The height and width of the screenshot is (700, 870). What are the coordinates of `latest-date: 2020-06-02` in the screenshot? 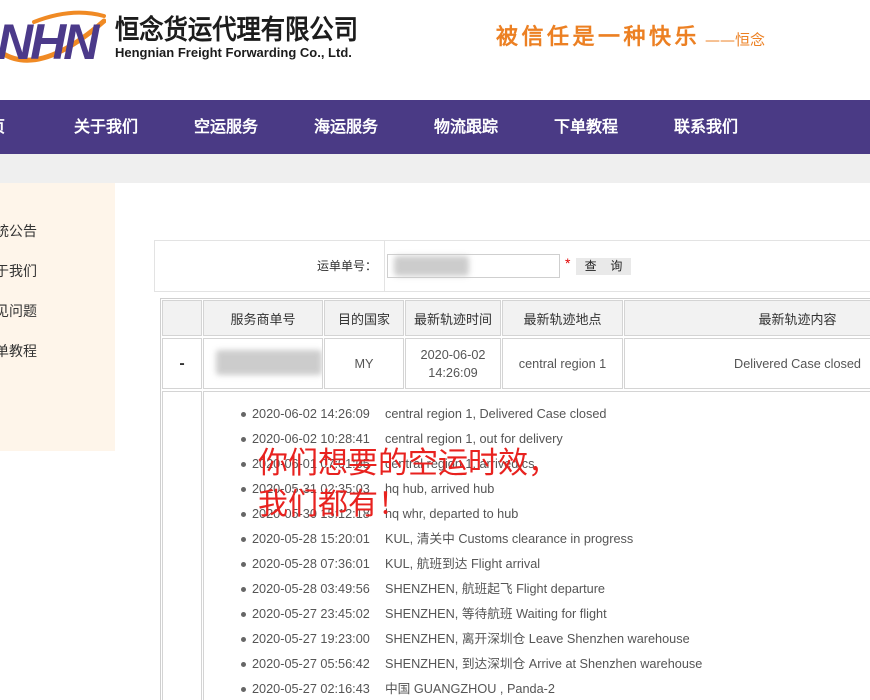 It's located at (453, 354).